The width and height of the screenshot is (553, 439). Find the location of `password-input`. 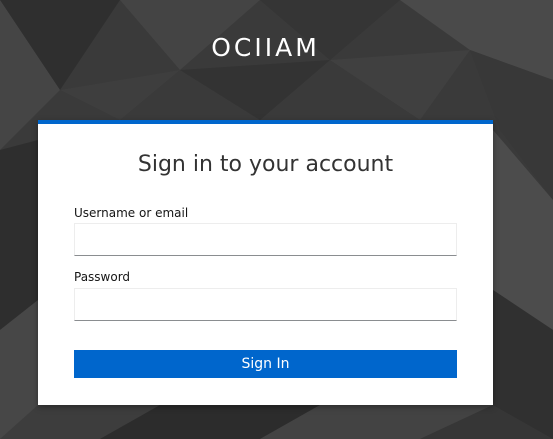

password-input is located at coordinates (265, 304).